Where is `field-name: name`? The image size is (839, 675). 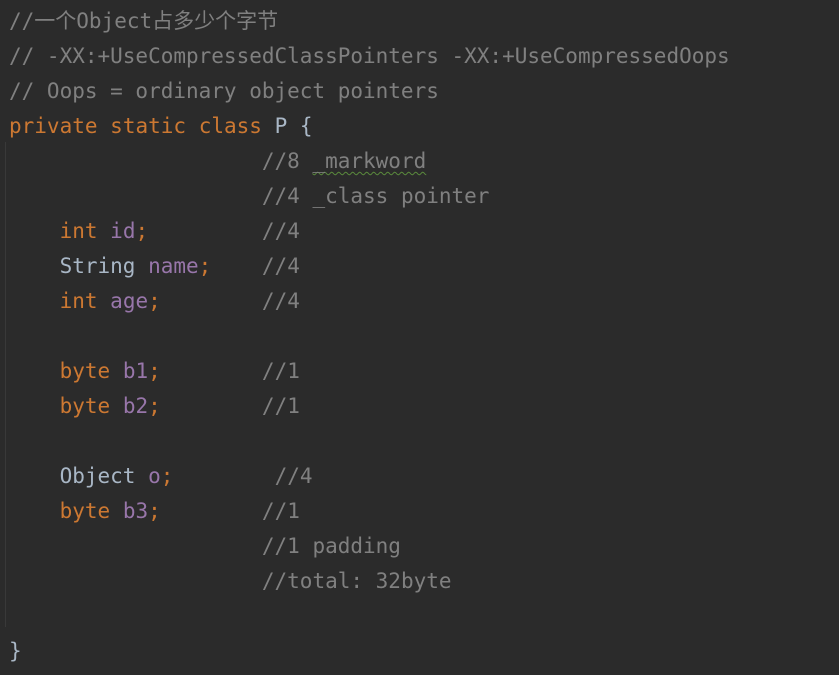 field-name: name is located at coordinates (173, 266).